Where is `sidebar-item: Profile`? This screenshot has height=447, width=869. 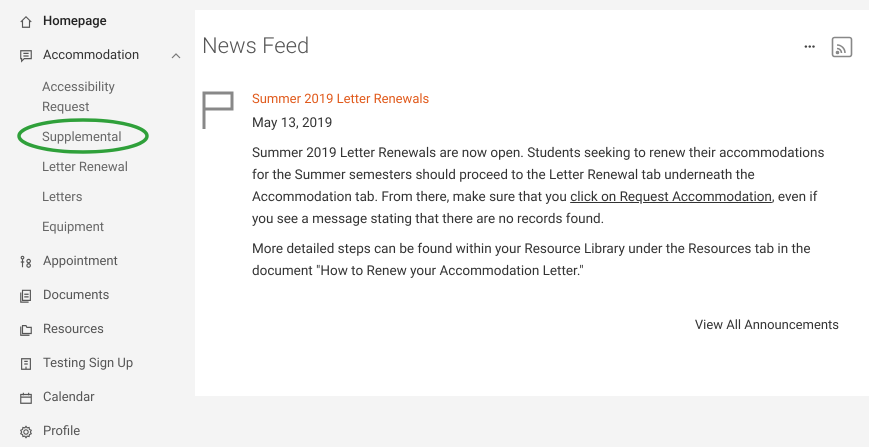
sidebar-item: Profile is located at coordinates (107, 431).